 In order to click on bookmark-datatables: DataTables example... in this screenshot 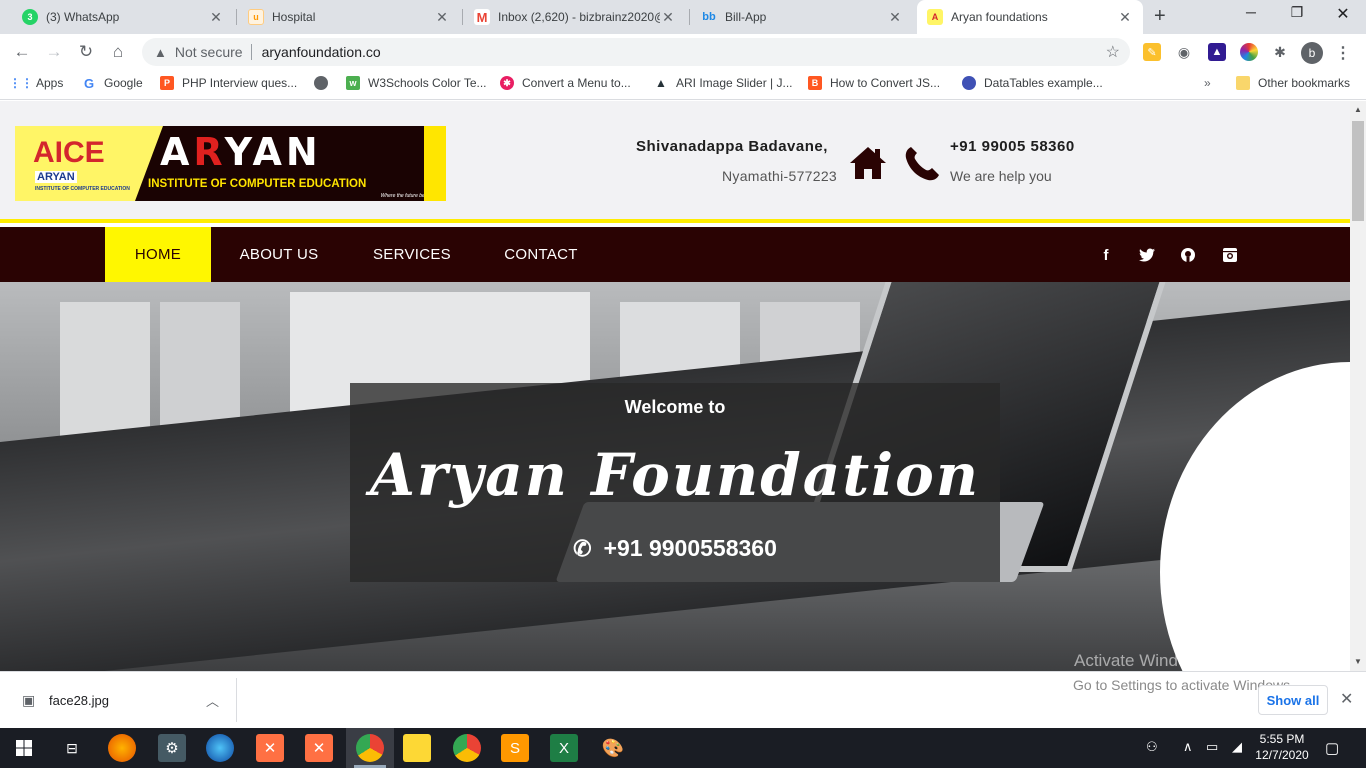, I will do `click(1032, 83)`.